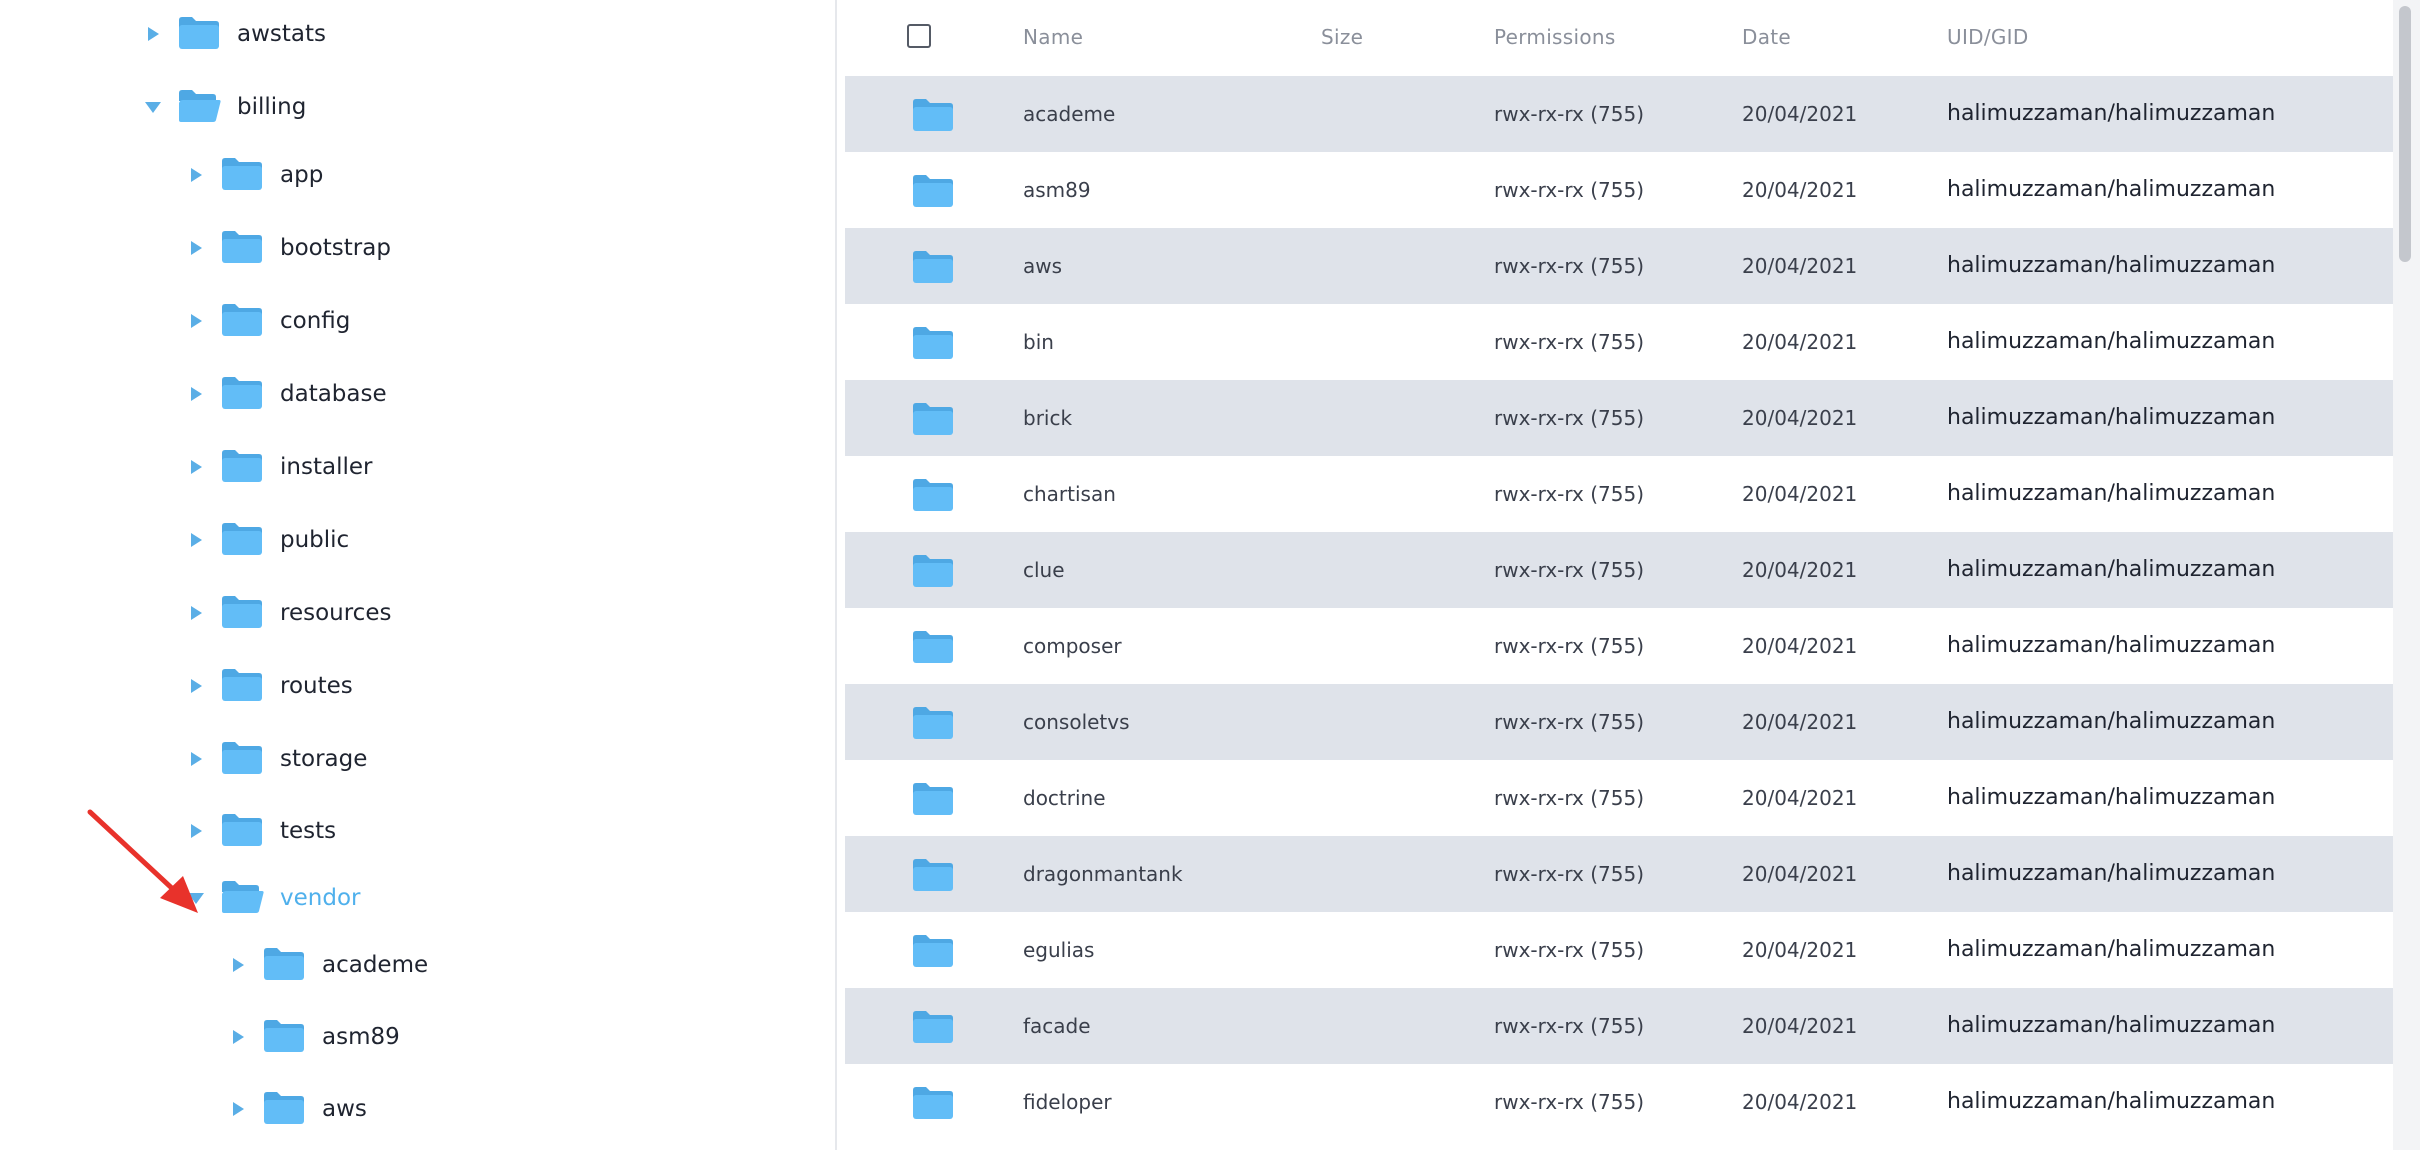 Image resolution: width=2420 pixels, height=1150 pixels. What do you see at coordinates (2405, 134) in the screenshot?
I see `scrollbar-thumb` at bounding box center [2405, 134].